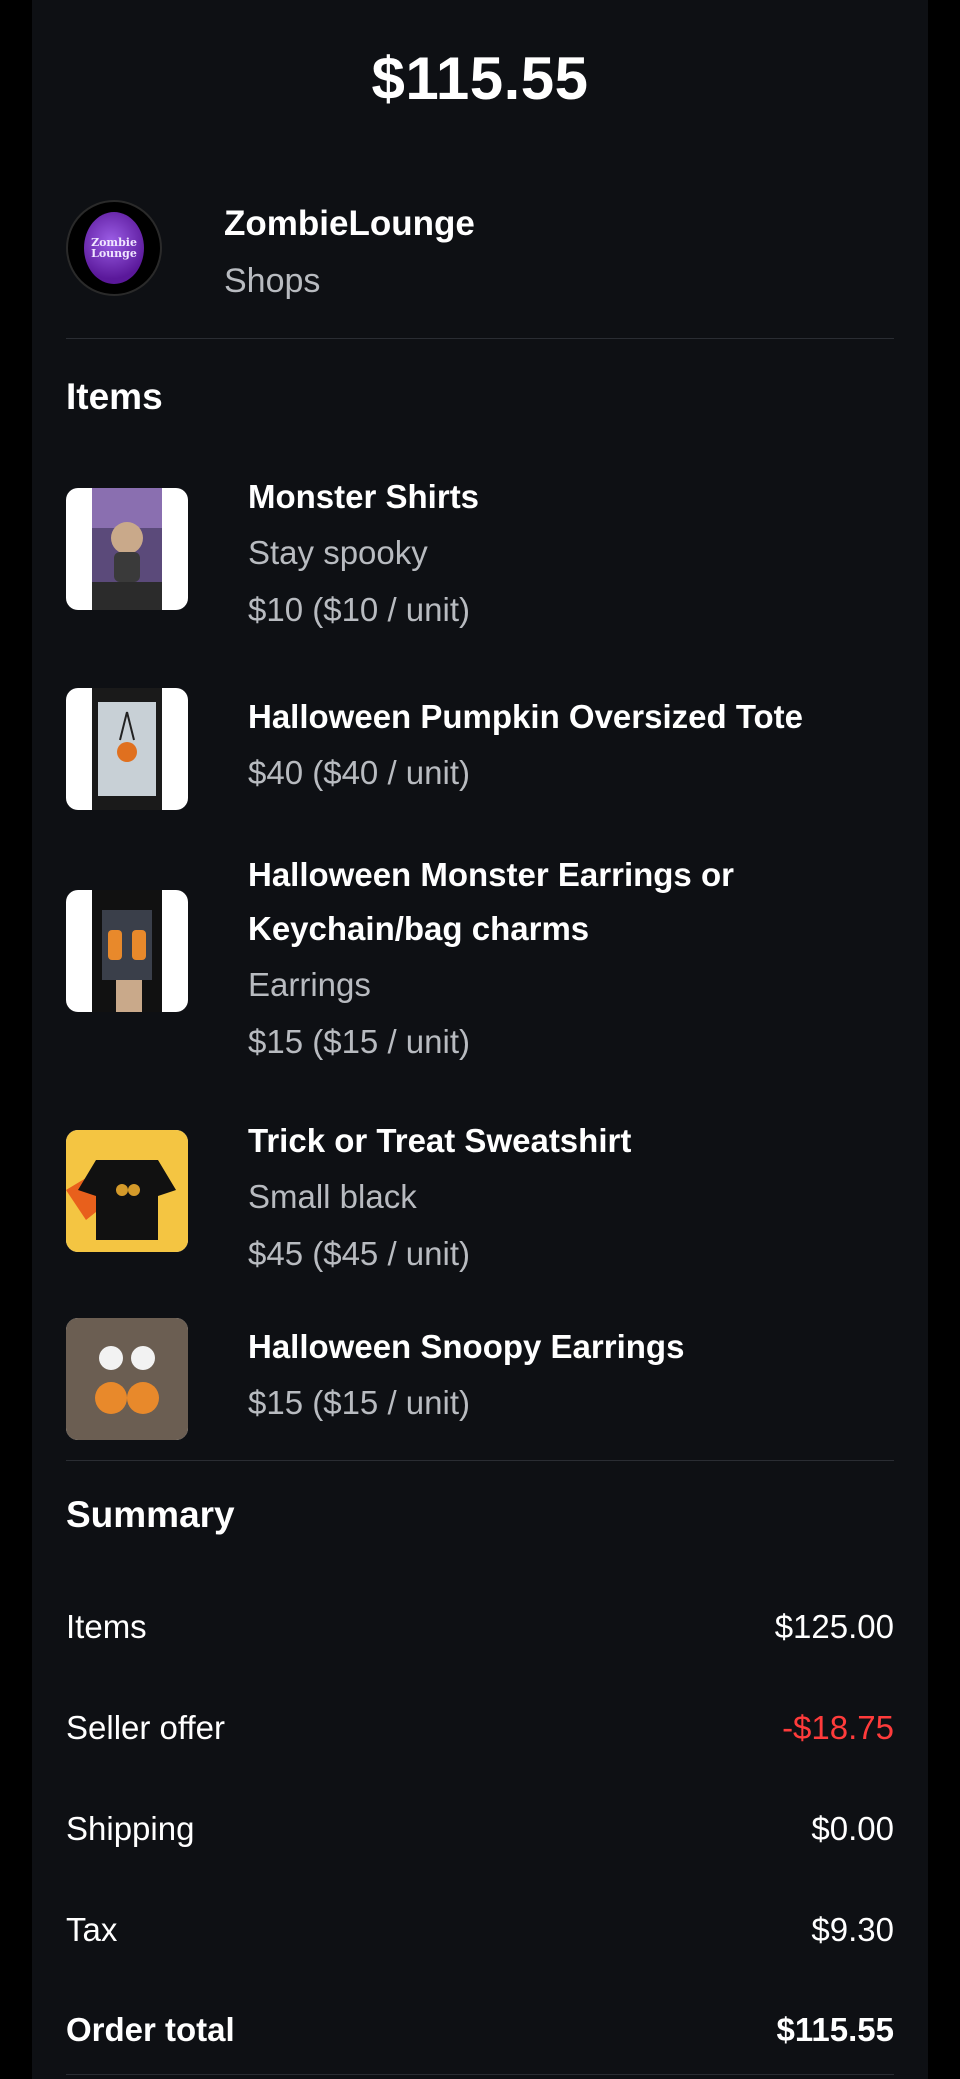  I want to click on seller-avatar: Zombie Lounge, so click(114, 248).